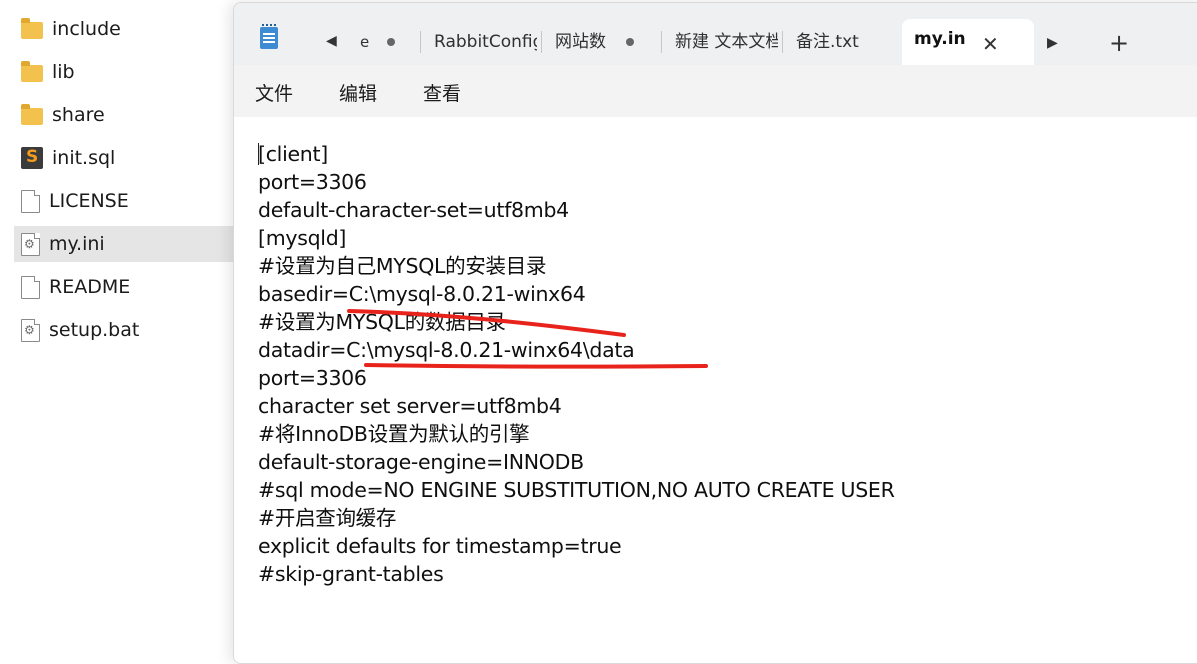 Image resolution: width=1197 pixels, height=664 pixels. What do you see at coordinates (90, 287) in the screenshot?
I see `file-item-label: README` at bounding box center [90, 287].